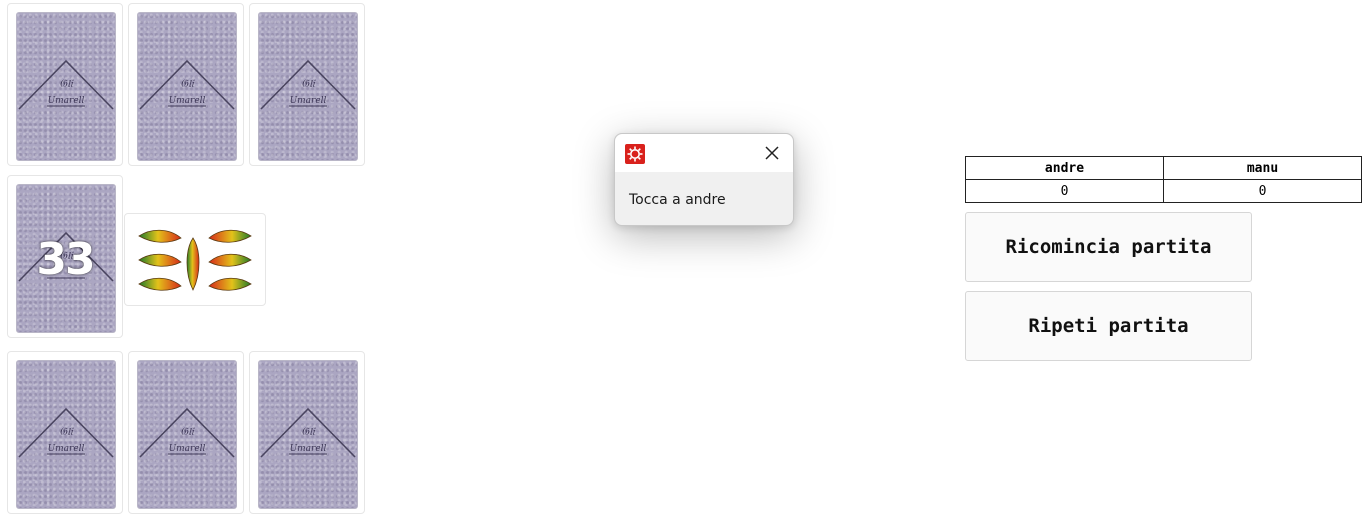 The height and width of the screenshot is (517, 1372). I want to click on opponent-card-1: 𝔊𝔩𝔦 Umarell, so click(65, 84).